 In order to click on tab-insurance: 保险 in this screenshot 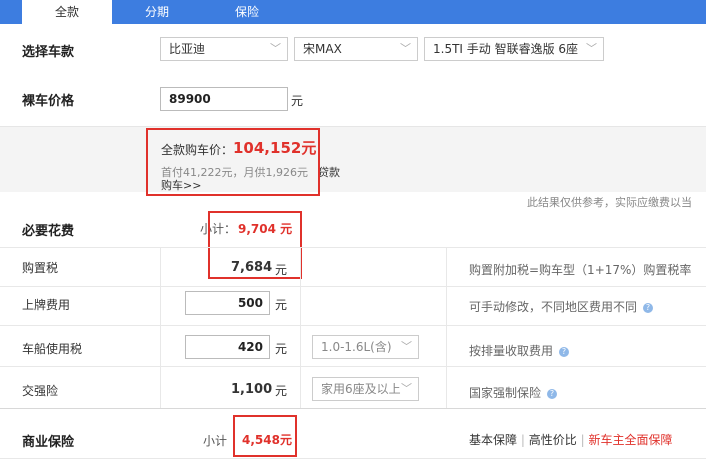, I will do `click(247, 12)`.